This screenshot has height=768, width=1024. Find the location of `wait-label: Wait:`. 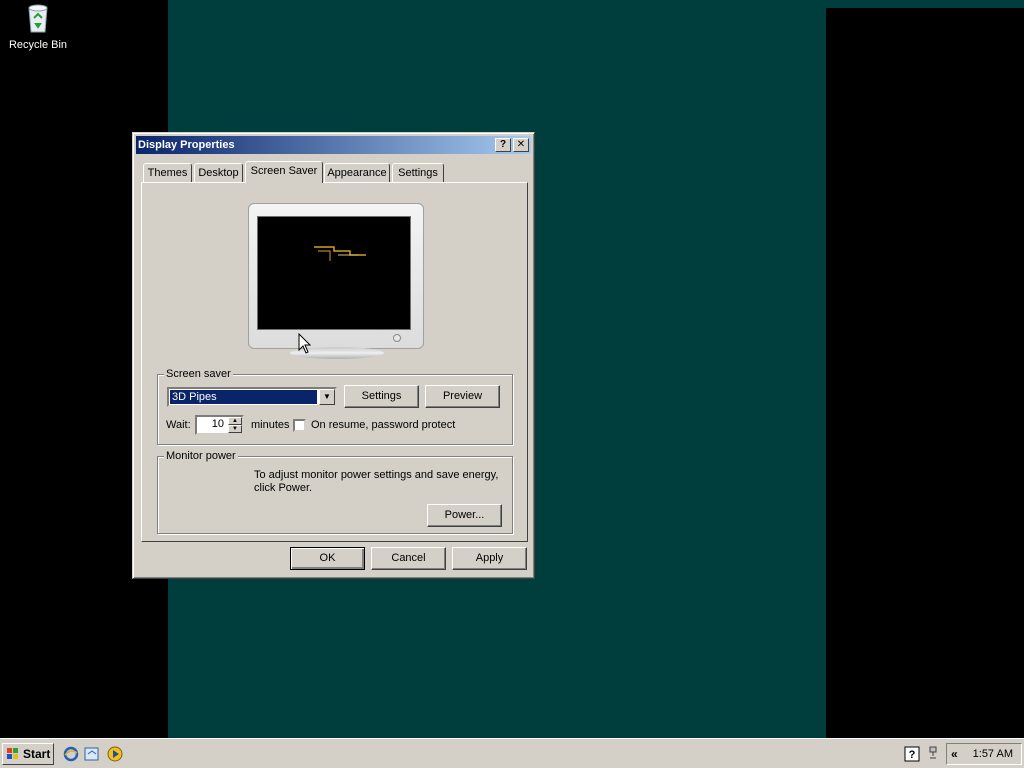

wait-label: Wait: is located at coordinates (178, 425).